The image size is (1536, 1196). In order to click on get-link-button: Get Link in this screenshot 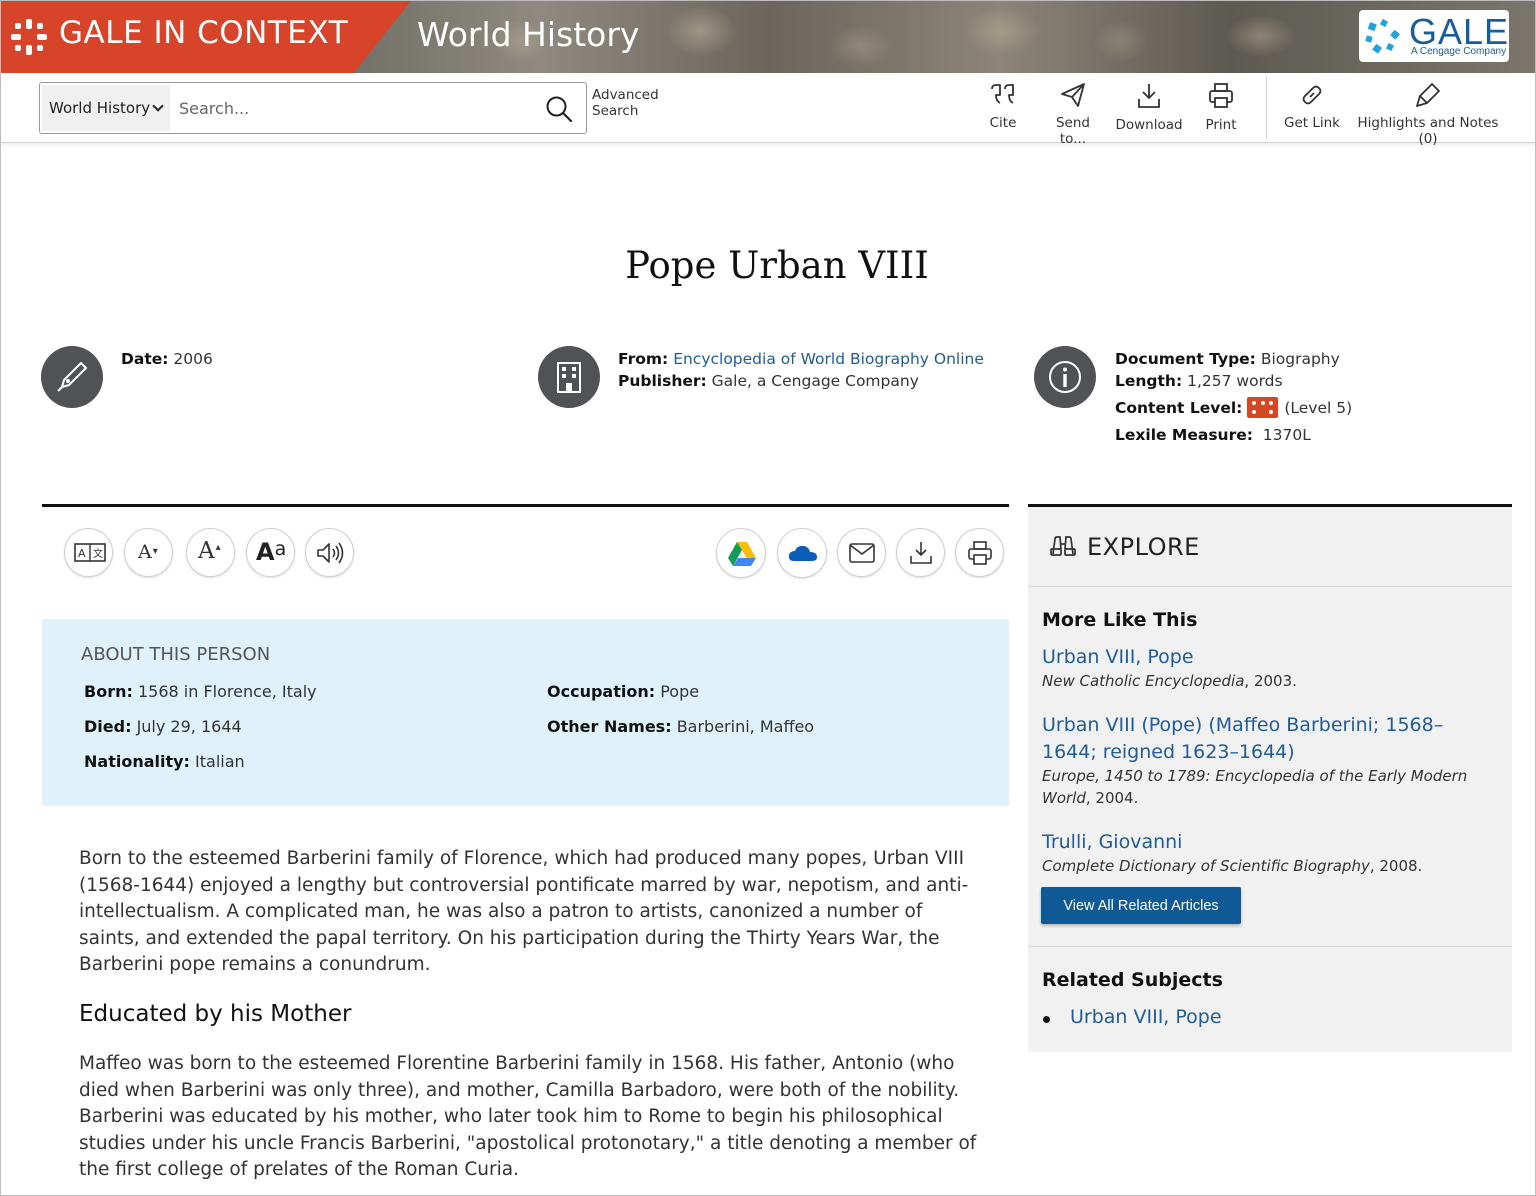, I will do `click(1312, 111)`.